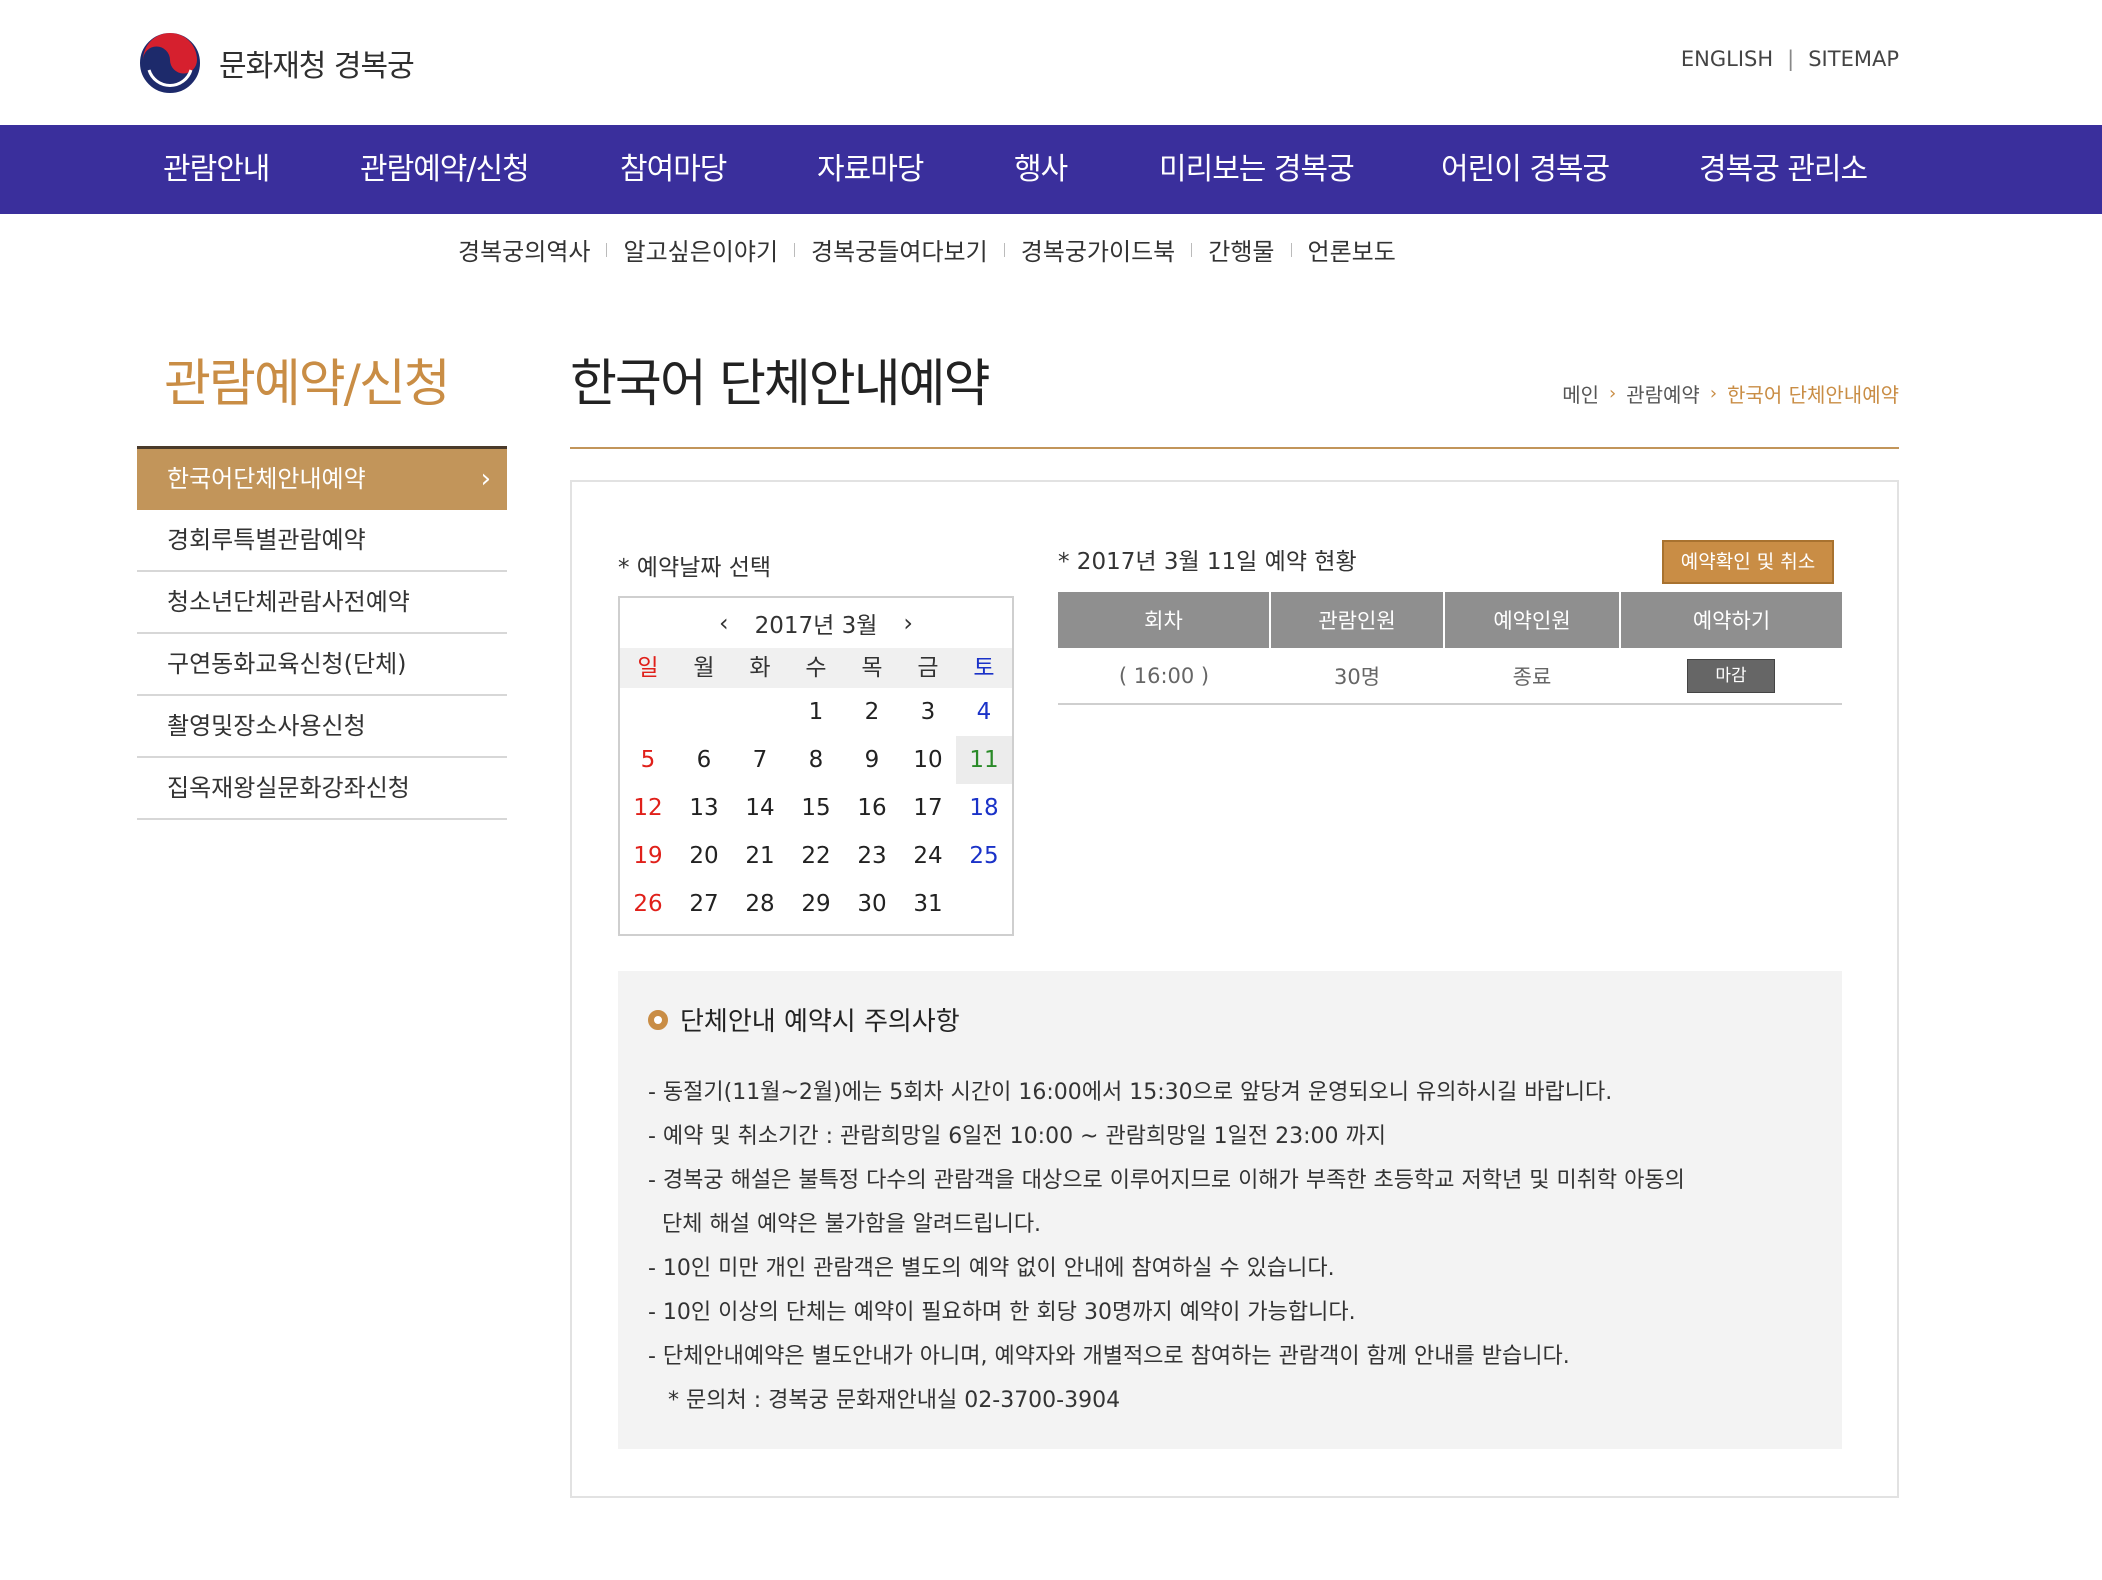 Image resolution: width=2102 pixels, height=1580 pixels. Describe the element at coordinates (724, 623) in the screenshot. I see `prev-month-icon: ‹` at that location.